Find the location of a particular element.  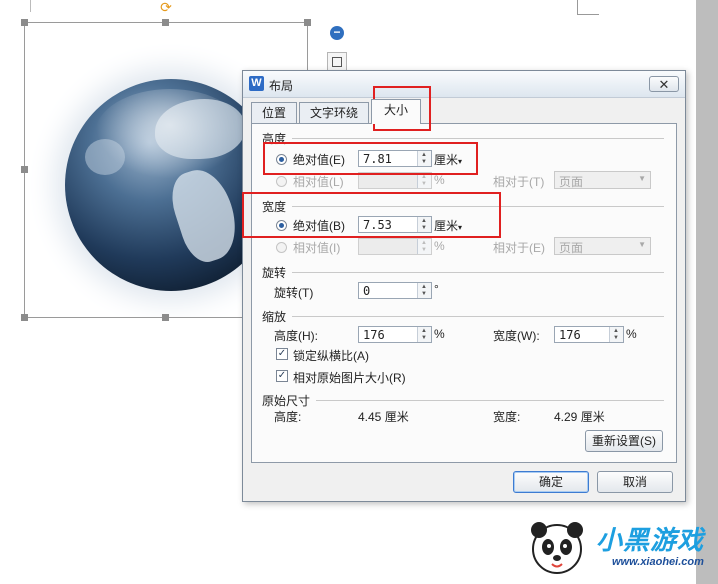

original-height-value: 4.45 厘米 is located at coordinates (383, 417).